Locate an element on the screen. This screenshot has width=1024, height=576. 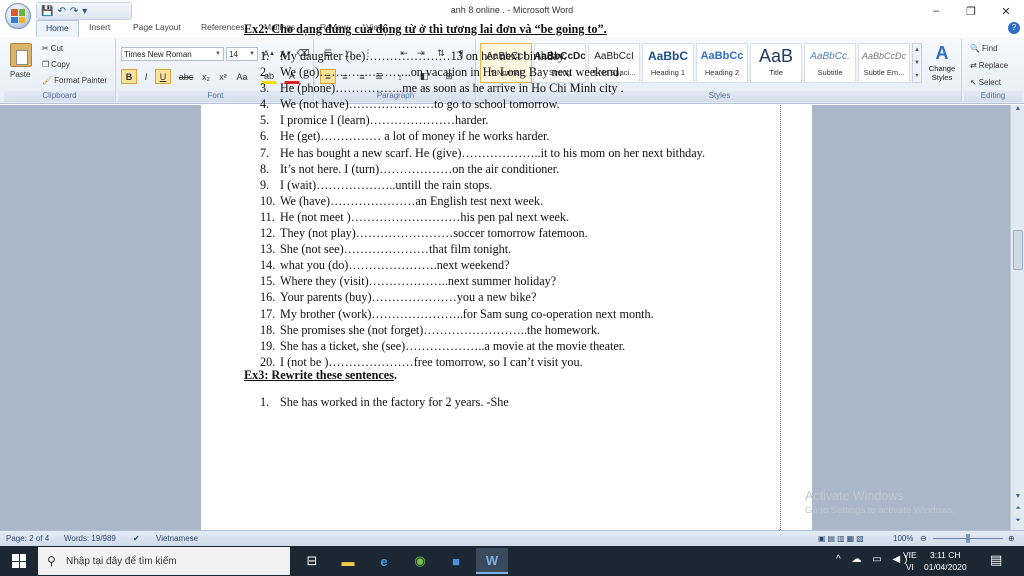
styles-scroll: ▲ ▼ ▾ is located at coordinates (917, 63).